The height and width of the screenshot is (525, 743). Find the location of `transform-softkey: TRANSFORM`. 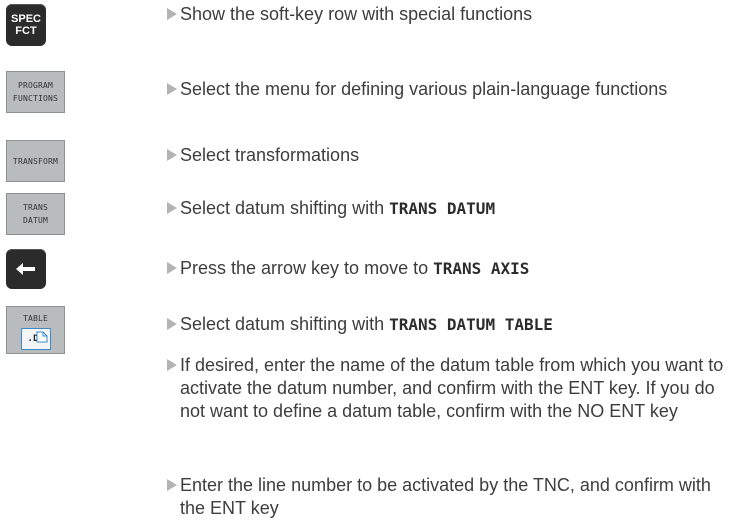

transform-softkey: TRANSFORM is located at coordinates (35, 161).